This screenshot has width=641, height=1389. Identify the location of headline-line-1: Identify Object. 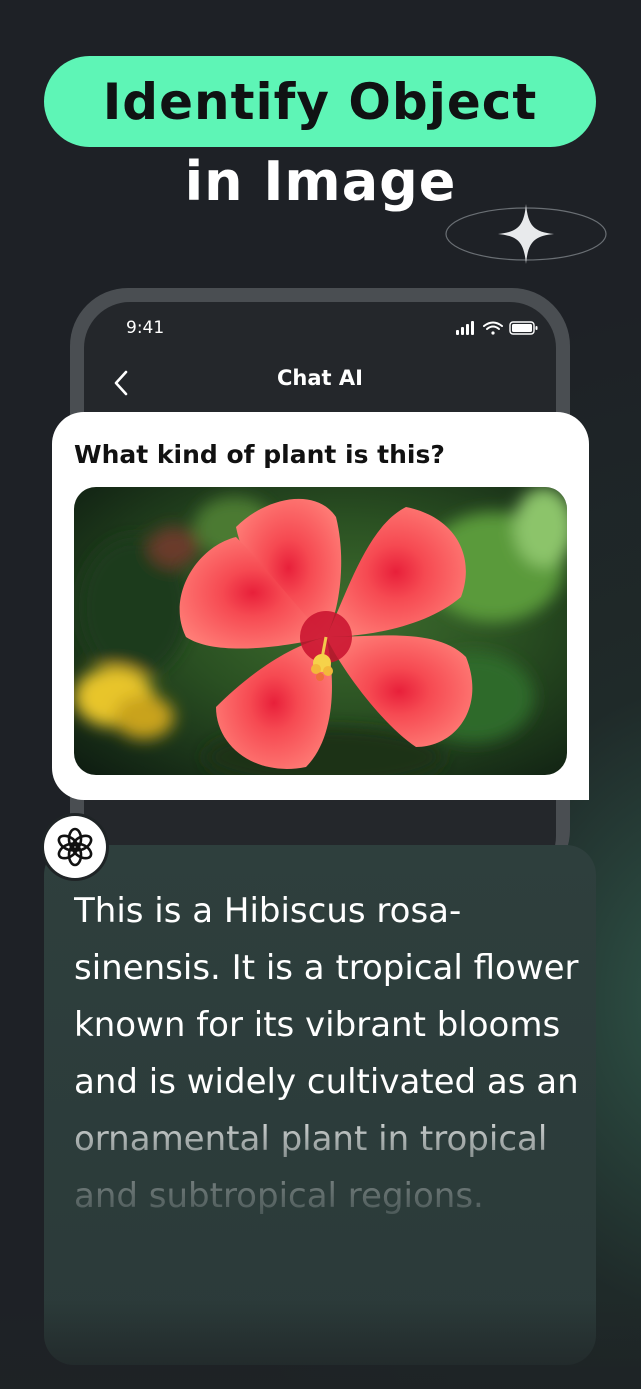
(320, 101).